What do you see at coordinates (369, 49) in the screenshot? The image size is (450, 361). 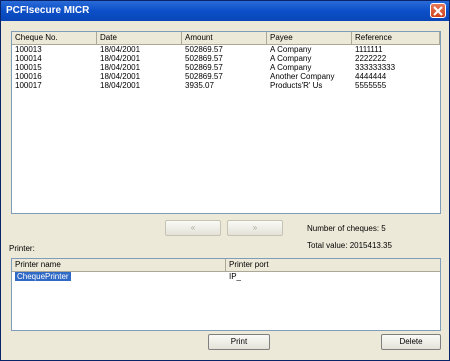 I see `cell-reference: 1111111` at bounding box center [369, 49].